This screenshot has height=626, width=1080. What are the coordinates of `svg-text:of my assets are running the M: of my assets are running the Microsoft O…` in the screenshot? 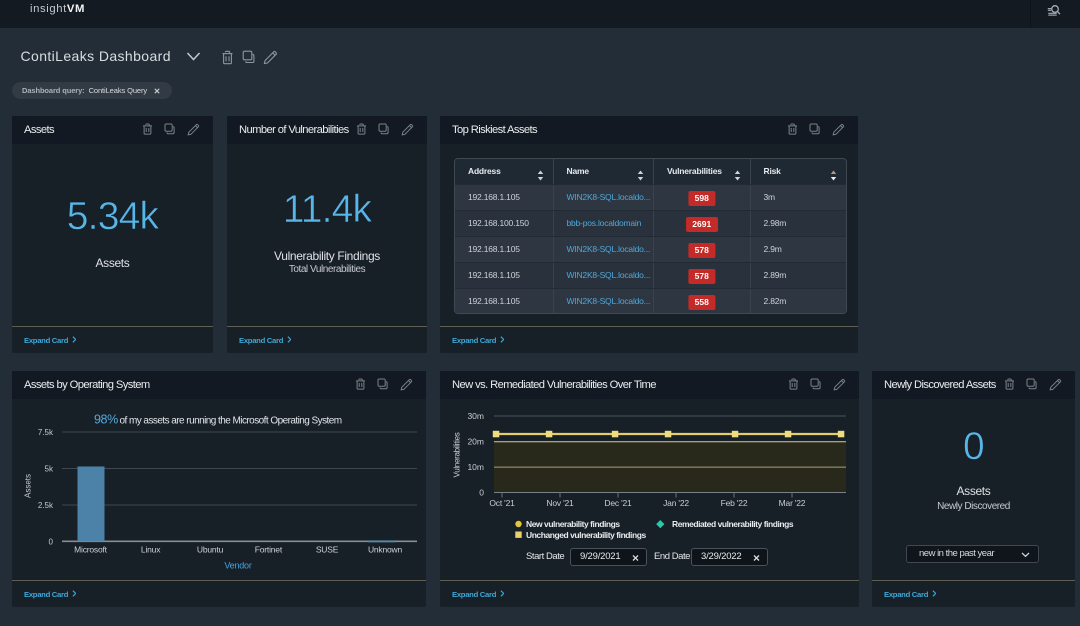 It's located at (231, 421).